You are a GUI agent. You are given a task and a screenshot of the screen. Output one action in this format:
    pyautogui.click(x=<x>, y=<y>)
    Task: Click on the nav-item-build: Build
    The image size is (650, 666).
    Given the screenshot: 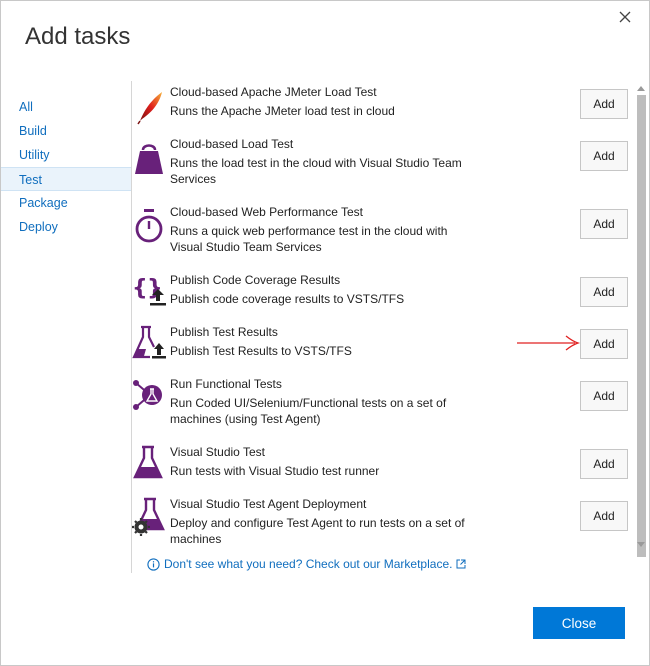 What is the action you would take?
    pyautogui.click(x=66, y=131)
    